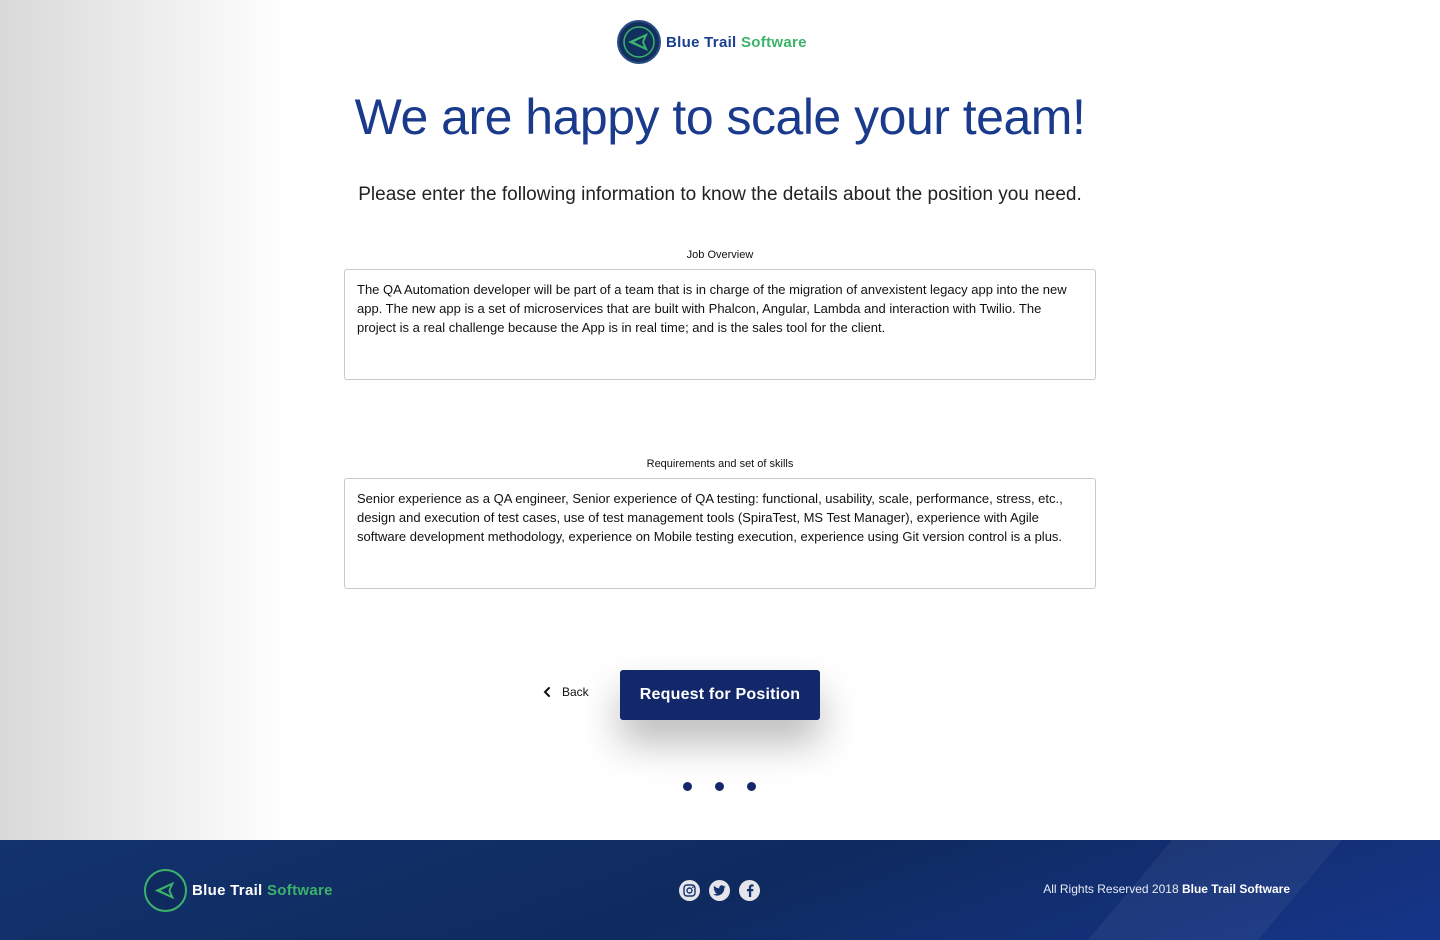 The height and width of the screenshot is (940, 1440). Describe the element at coordinates (720, 695) in the screenshot. I see `request-for-position-button: Request for Position` at that location.